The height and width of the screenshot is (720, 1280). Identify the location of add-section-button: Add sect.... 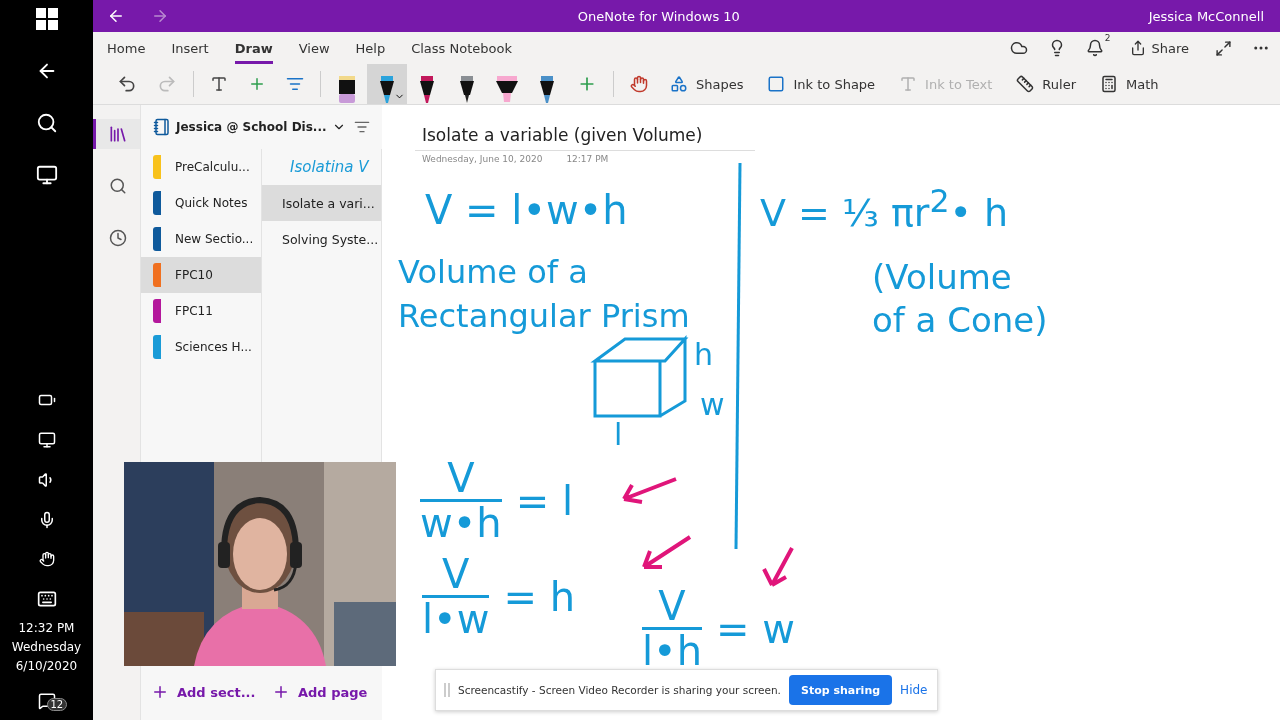
(201, 692).